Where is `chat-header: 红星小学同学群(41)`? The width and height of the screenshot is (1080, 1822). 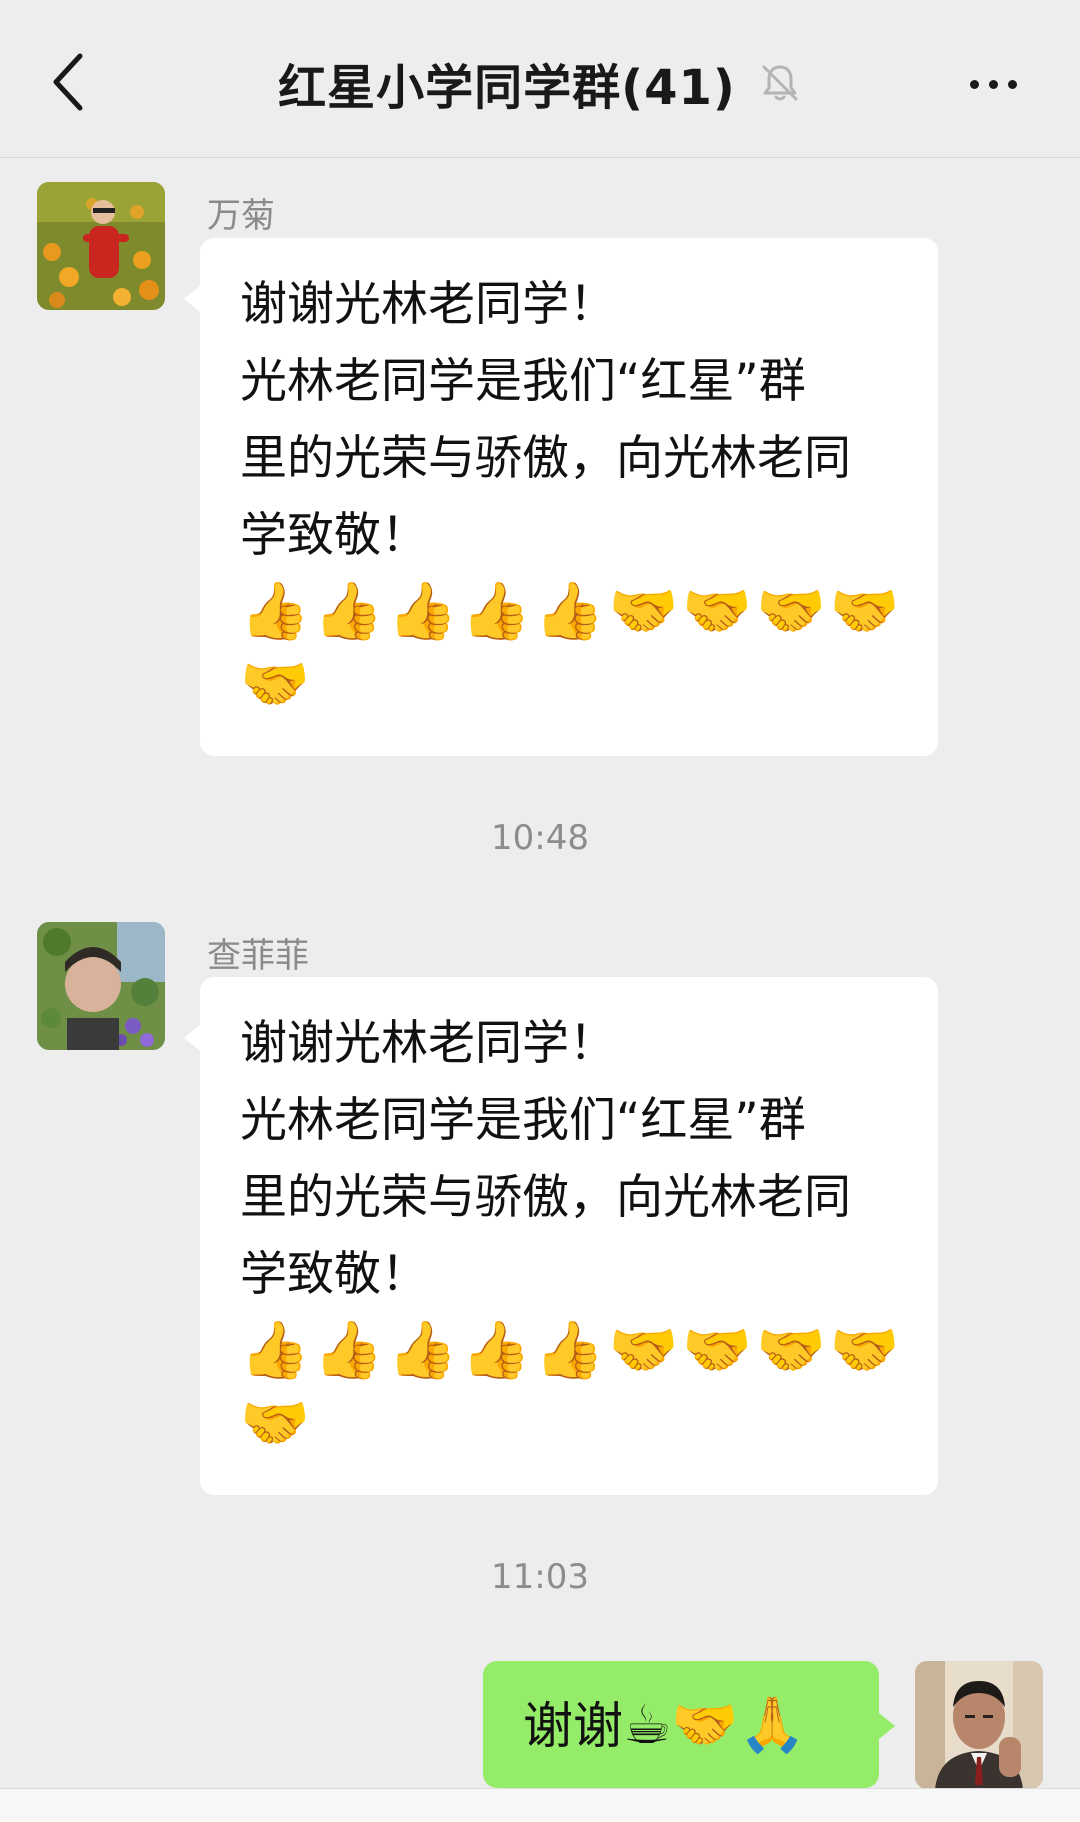 chat-header: 红星小学同学群(41) is located at coordinates (540, 79).